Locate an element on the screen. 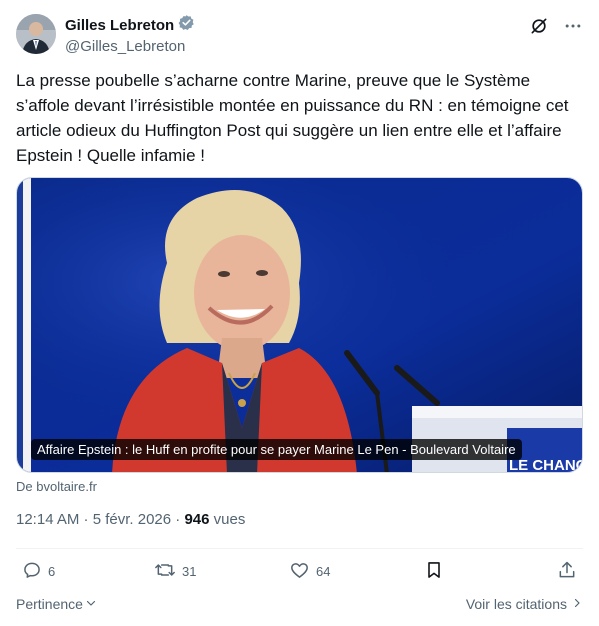  grok-icon is located at coordinates (539, 28).